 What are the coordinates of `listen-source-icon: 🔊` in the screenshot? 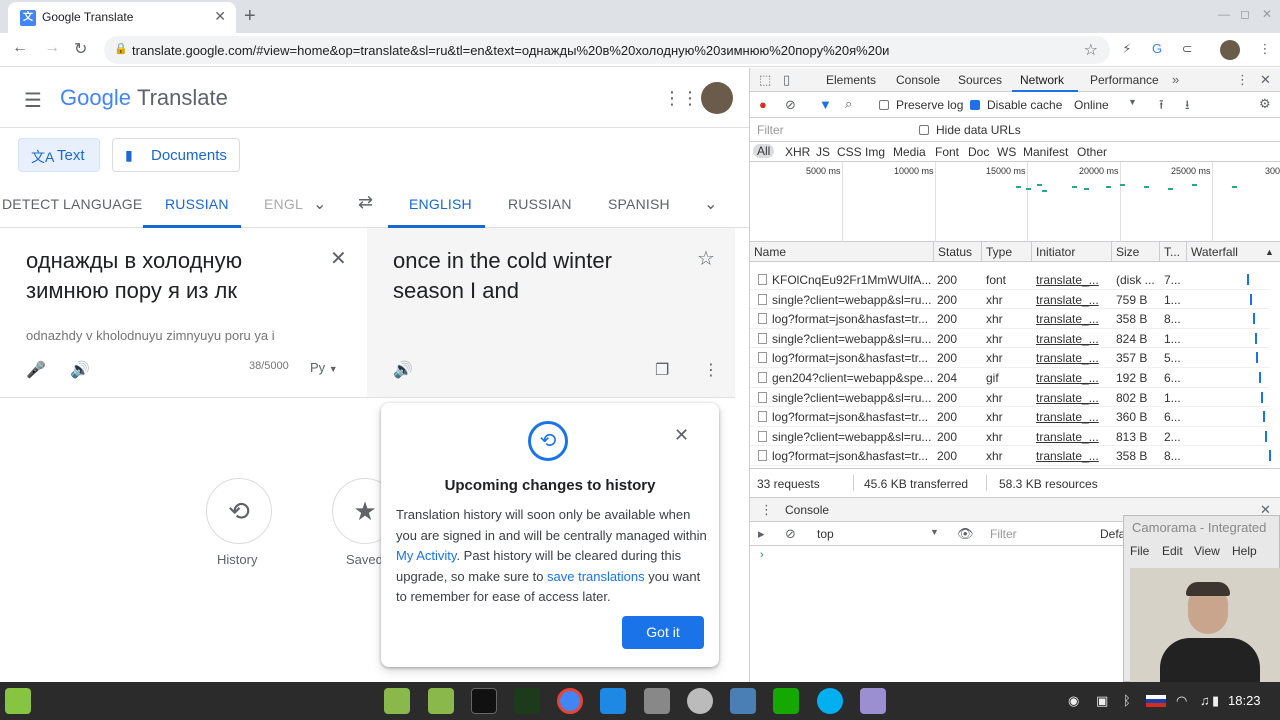 It's located at (80, 370).